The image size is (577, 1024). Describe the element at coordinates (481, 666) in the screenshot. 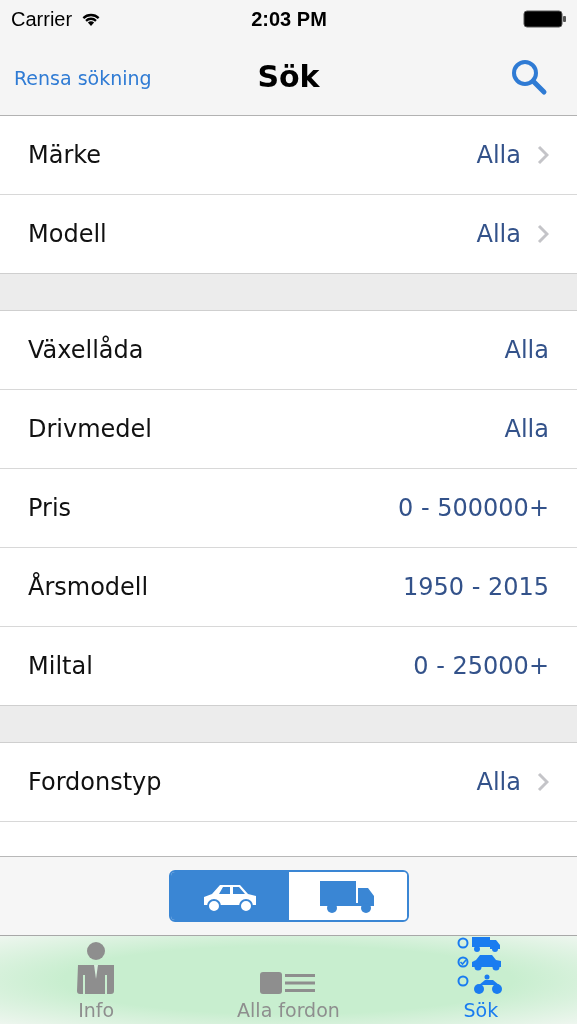

I see `filter-value: 0 - 25000+` at that location.